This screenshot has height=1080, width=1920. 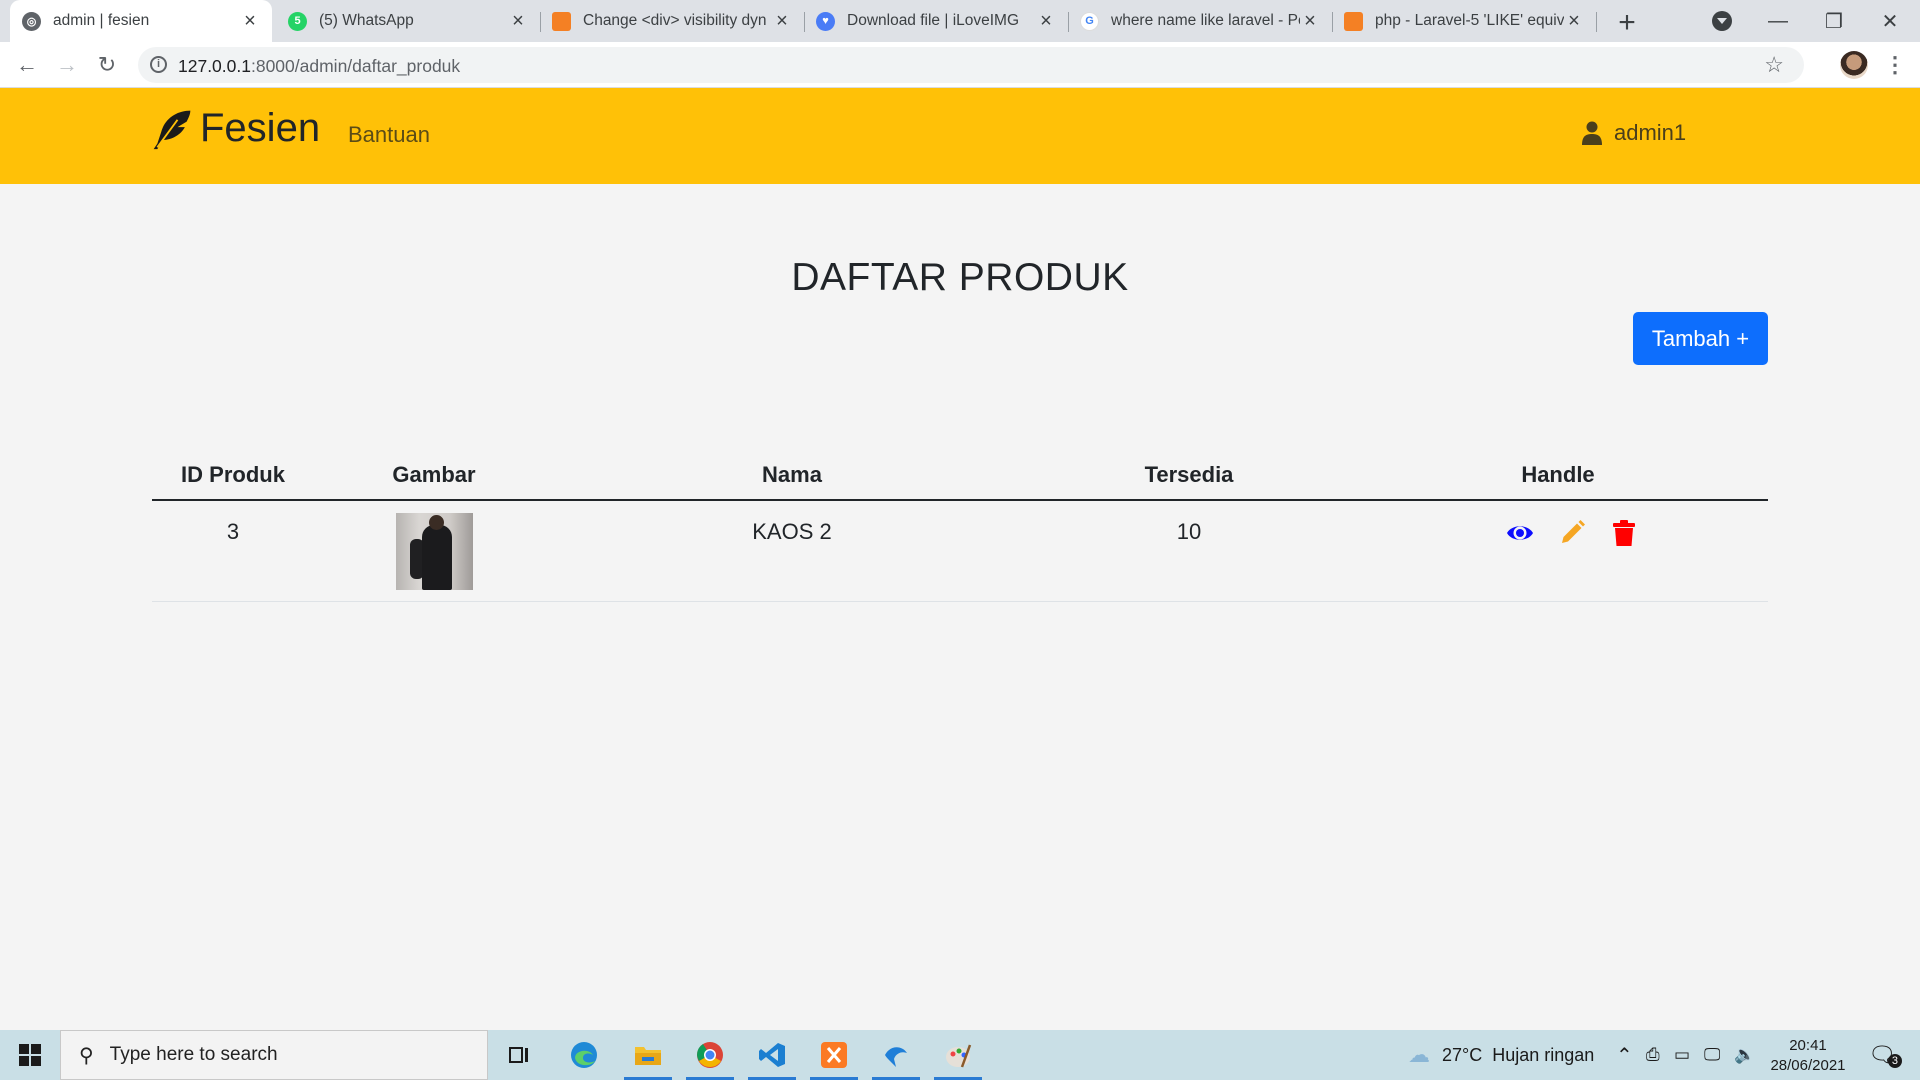 I want to click on page-title: DAFTAR PRODUK, so click(x=960, y=277).